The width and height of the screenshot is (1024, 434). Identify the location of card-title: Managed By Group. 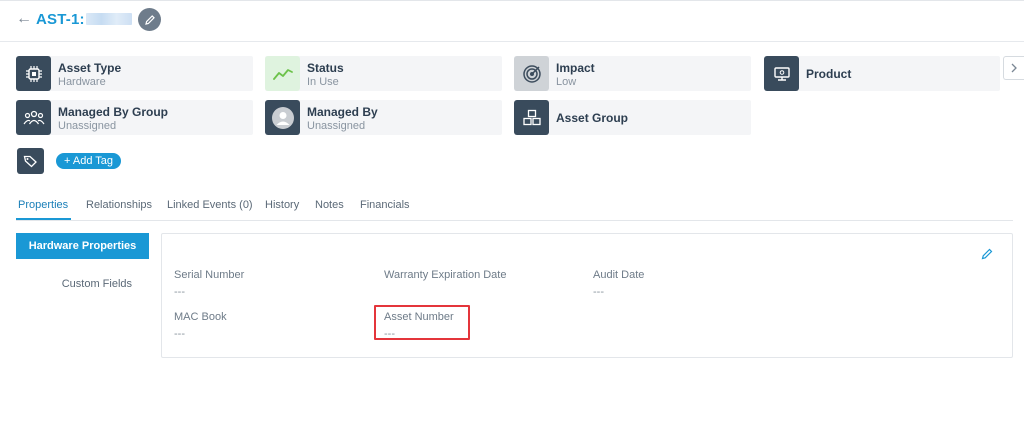
(113, 112).